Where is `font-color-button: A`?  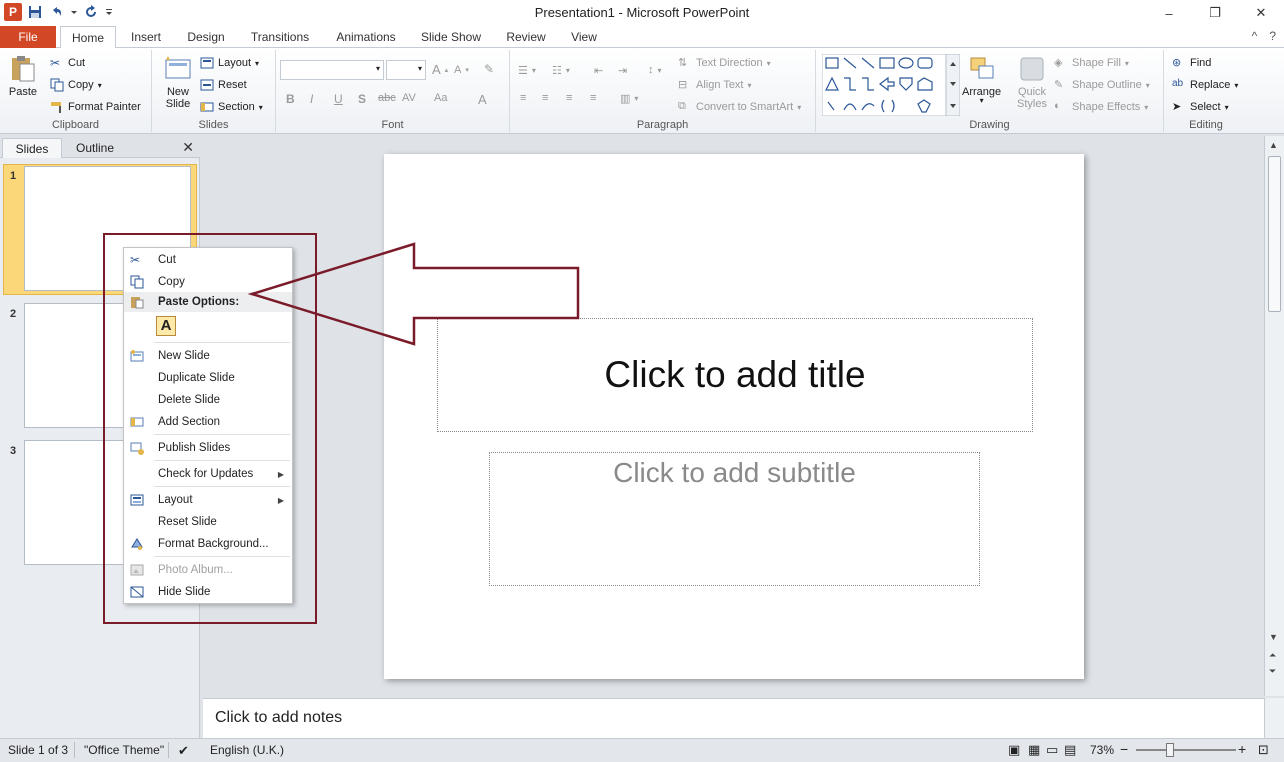
font-color-button: A is located at coordinates (482, 99).